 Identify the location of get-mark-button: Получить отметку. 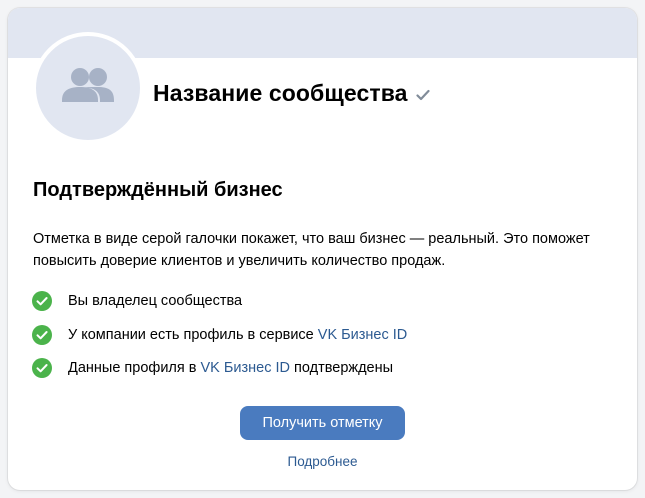
(322, 423).